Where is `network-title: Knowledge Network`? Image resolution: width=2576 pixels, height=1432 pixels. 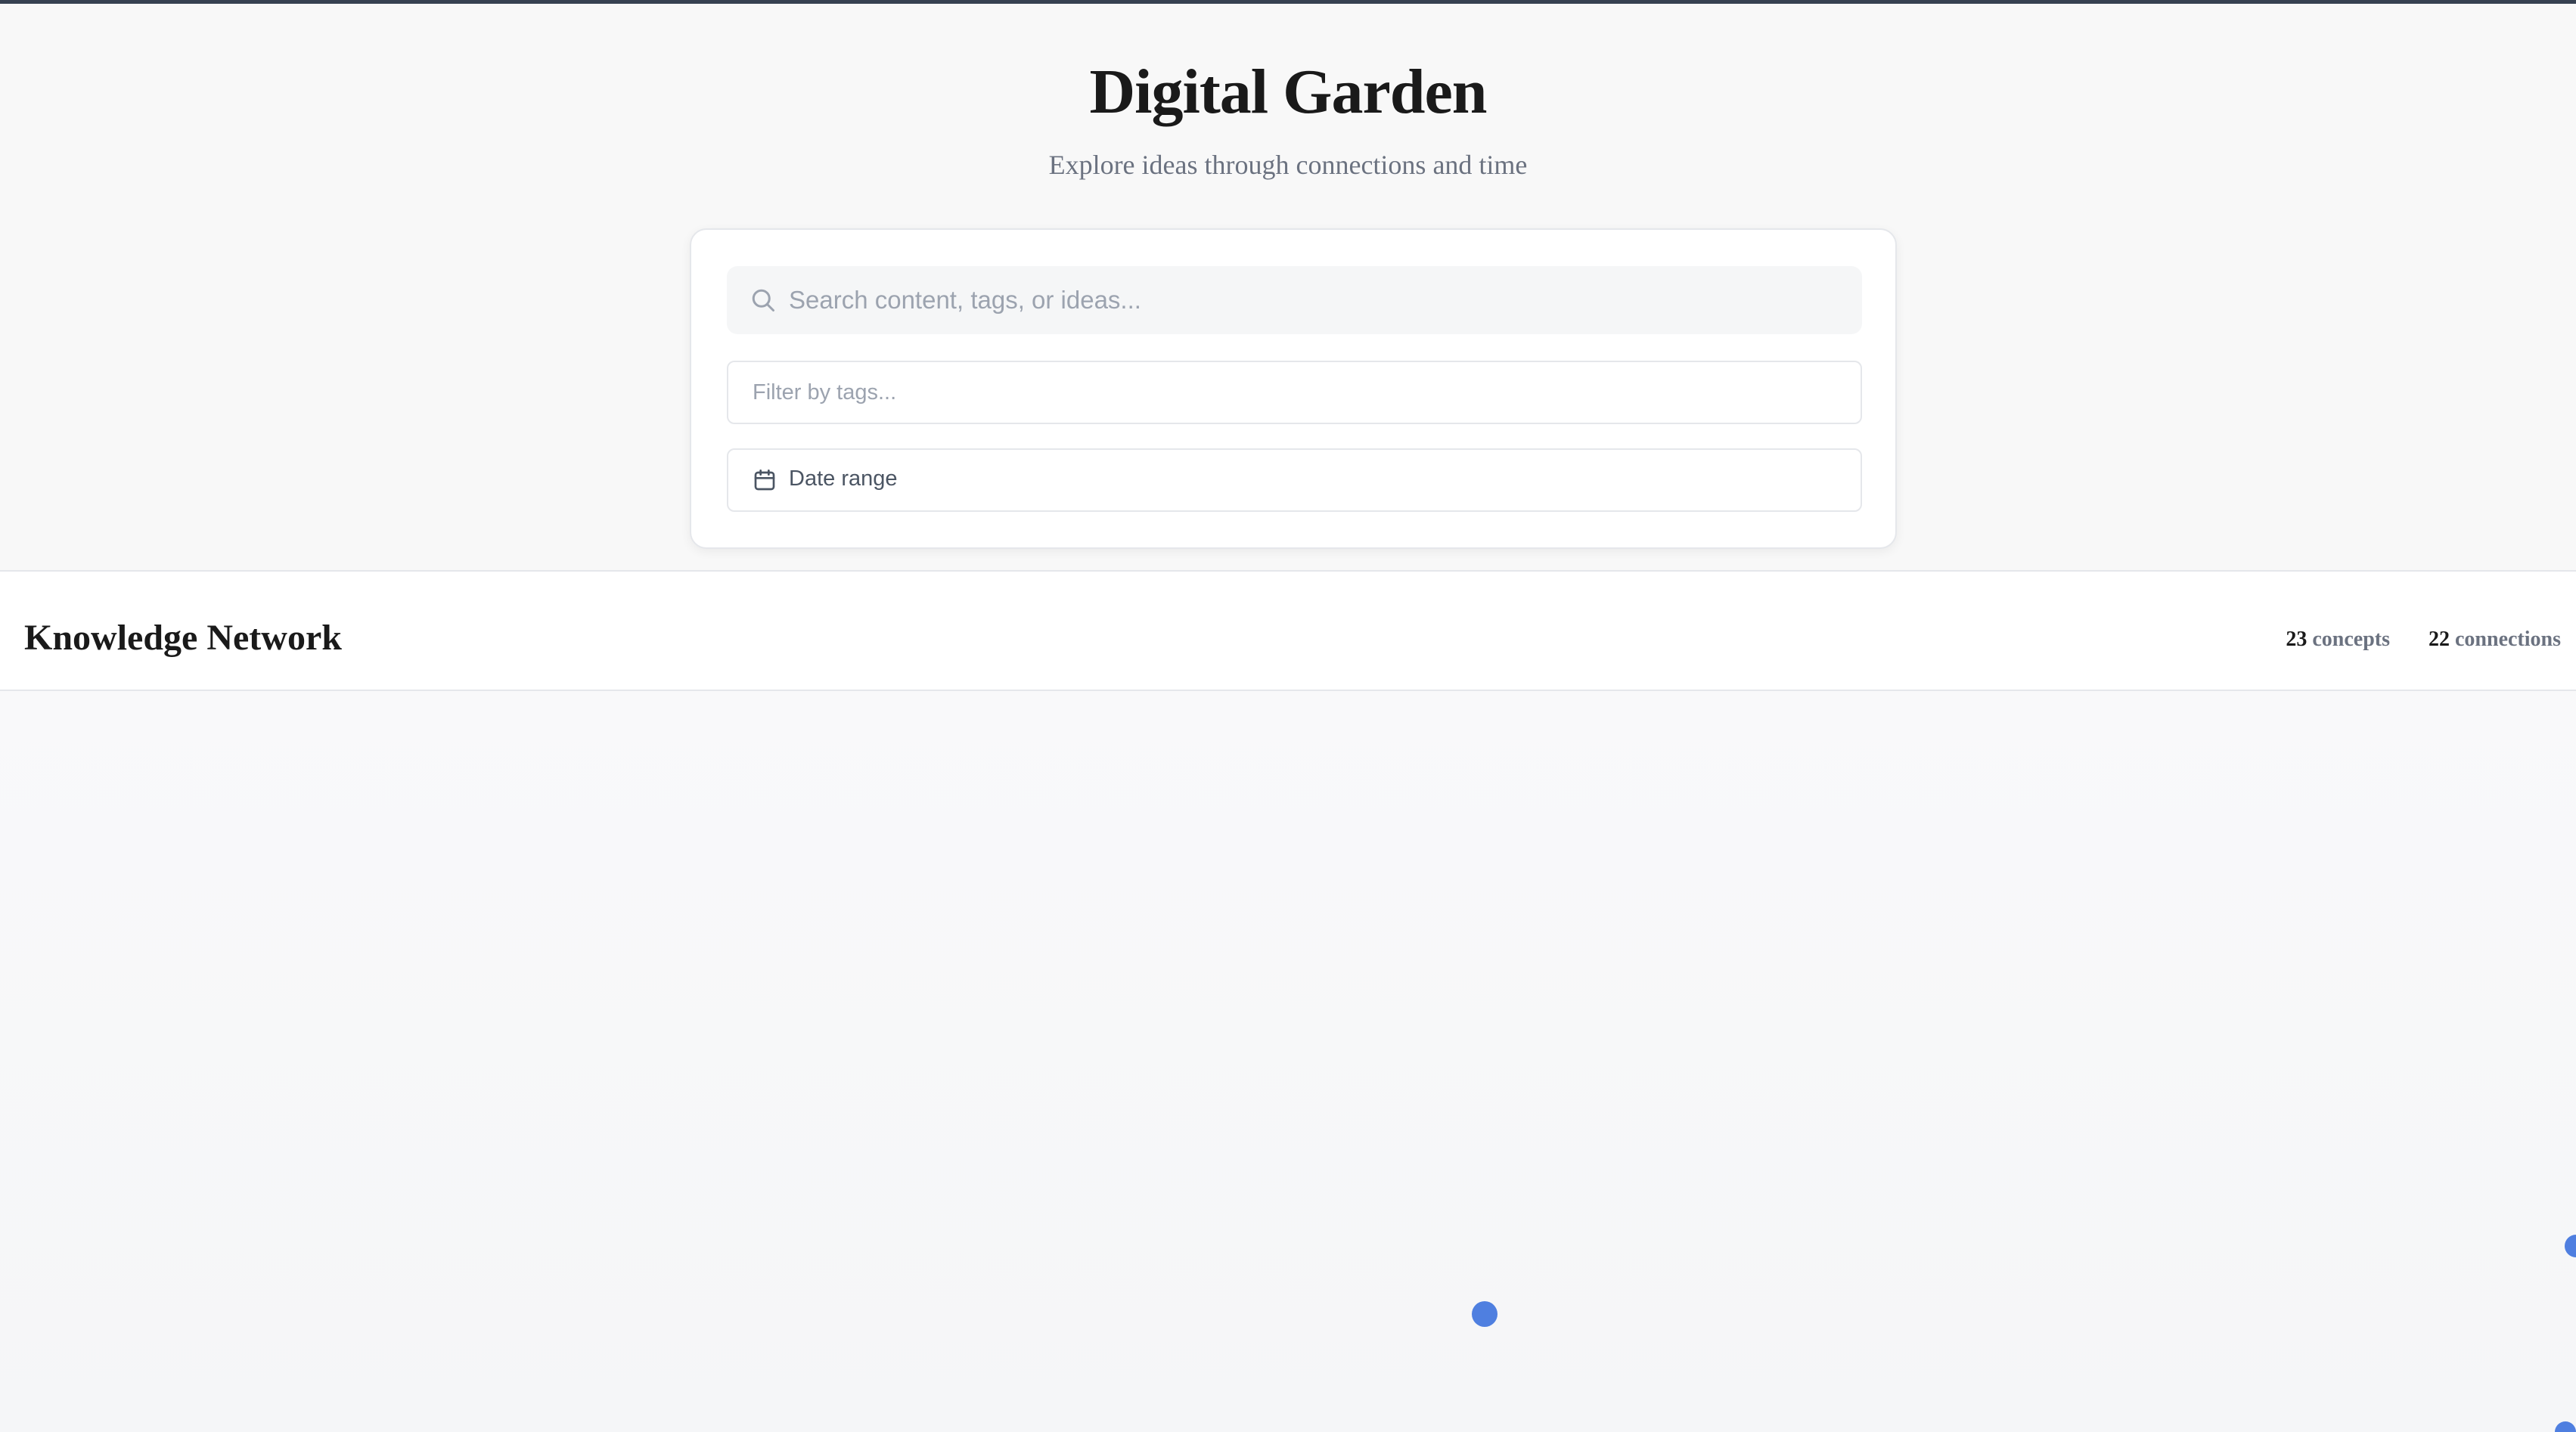
network-title: Knowledge Network is located at coordinates (183, 638).